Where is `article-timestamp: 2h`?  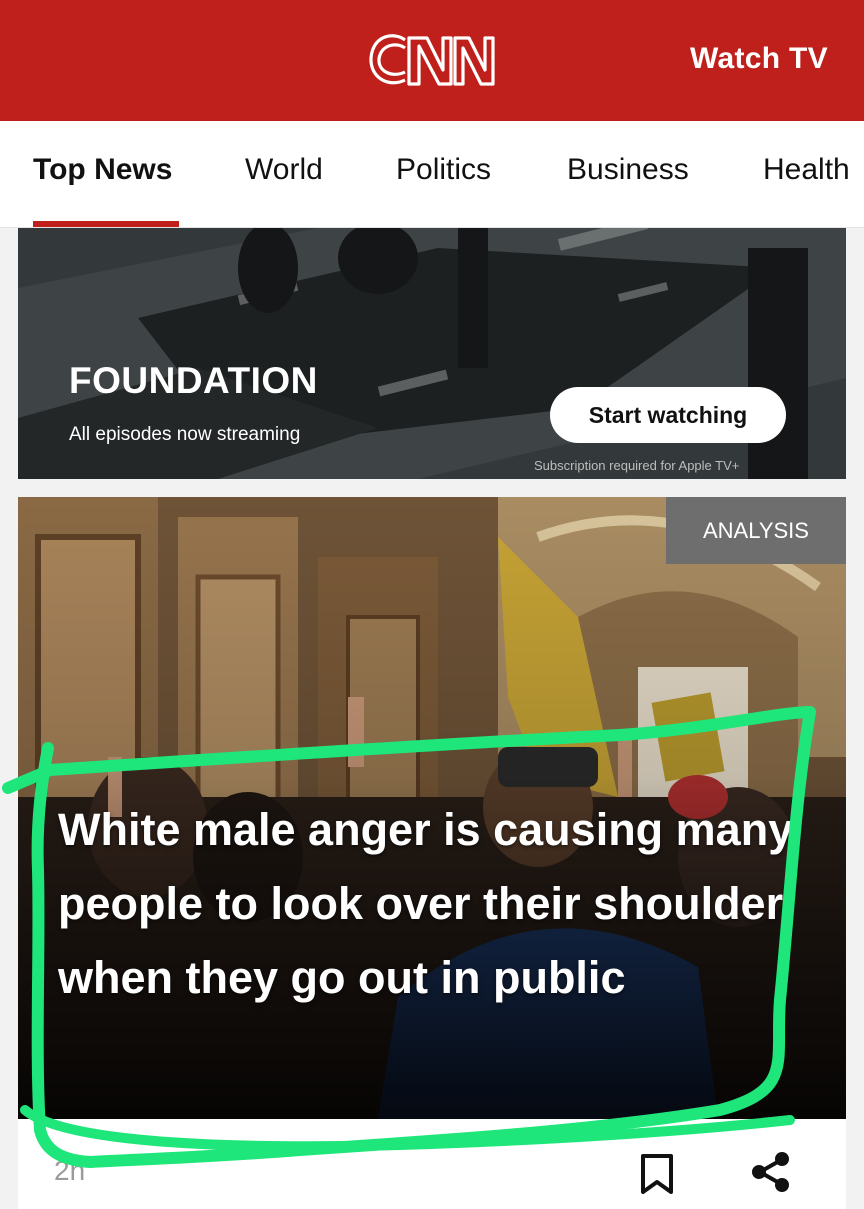 article-timestamp: 2h is located at coordinates (70, 1170).